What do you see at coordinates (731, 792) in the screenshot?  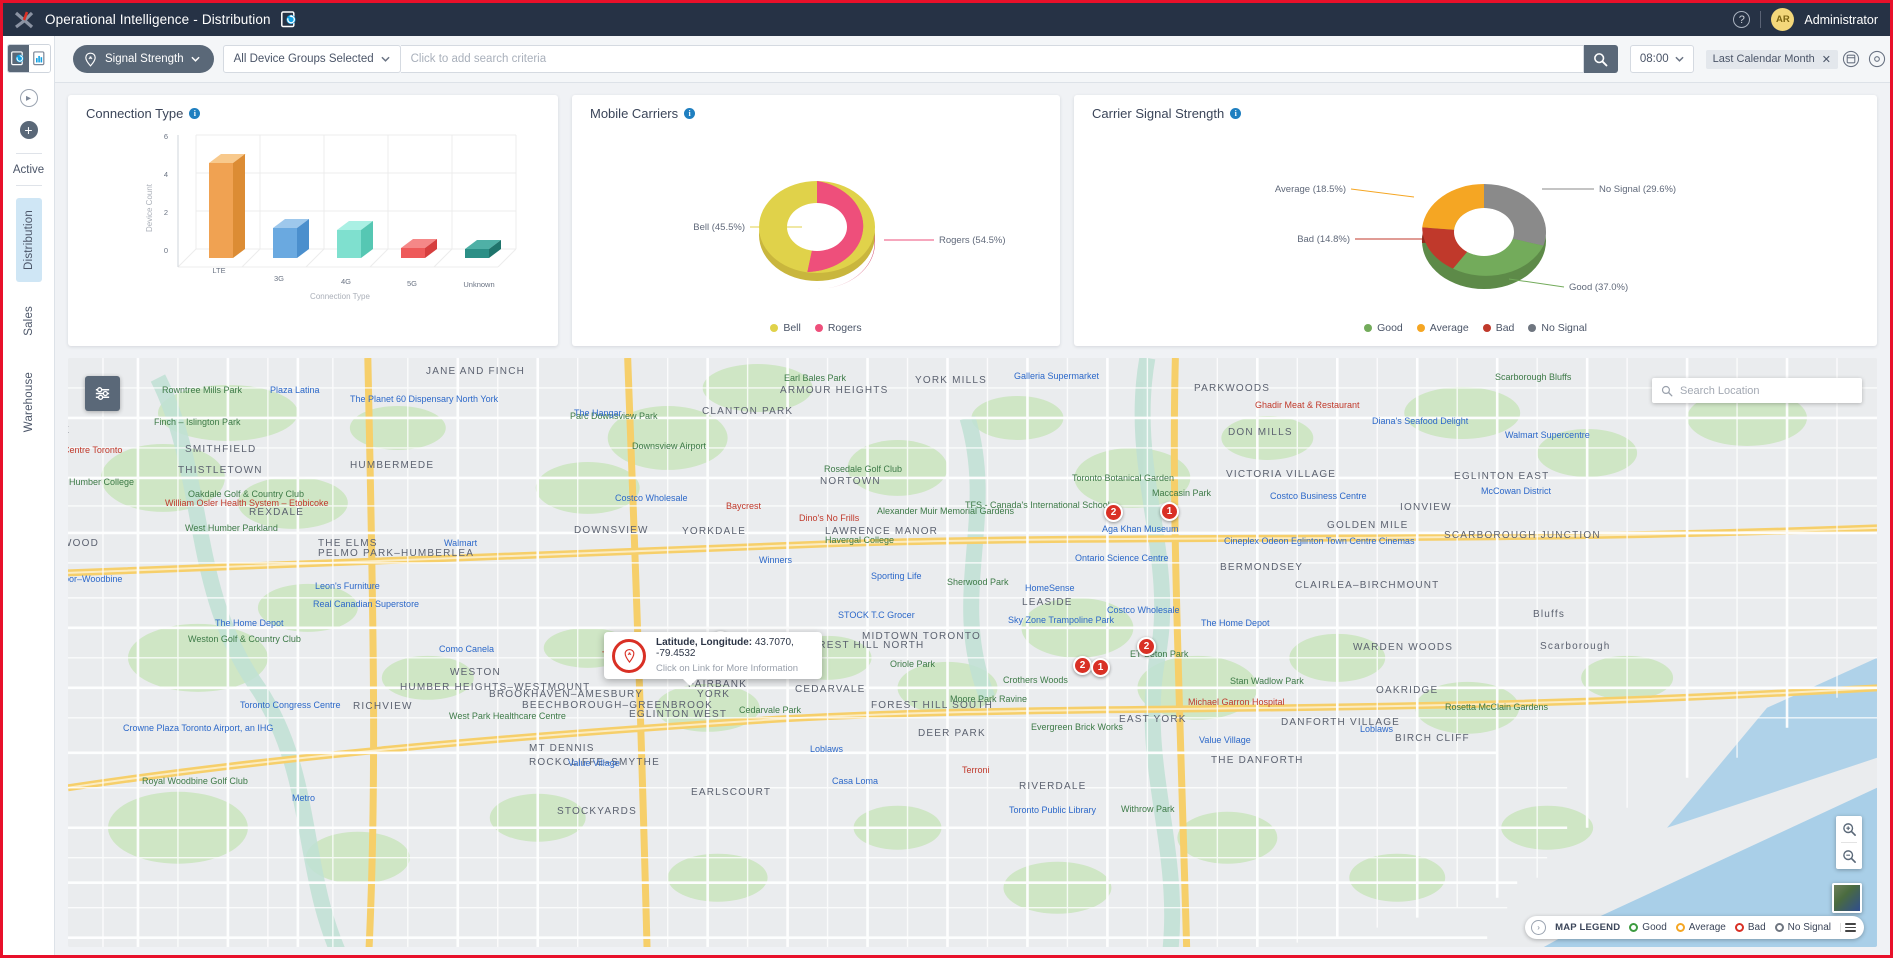 I see `map-place-label: EARLSCOURT` at bounding box center [731, 792].